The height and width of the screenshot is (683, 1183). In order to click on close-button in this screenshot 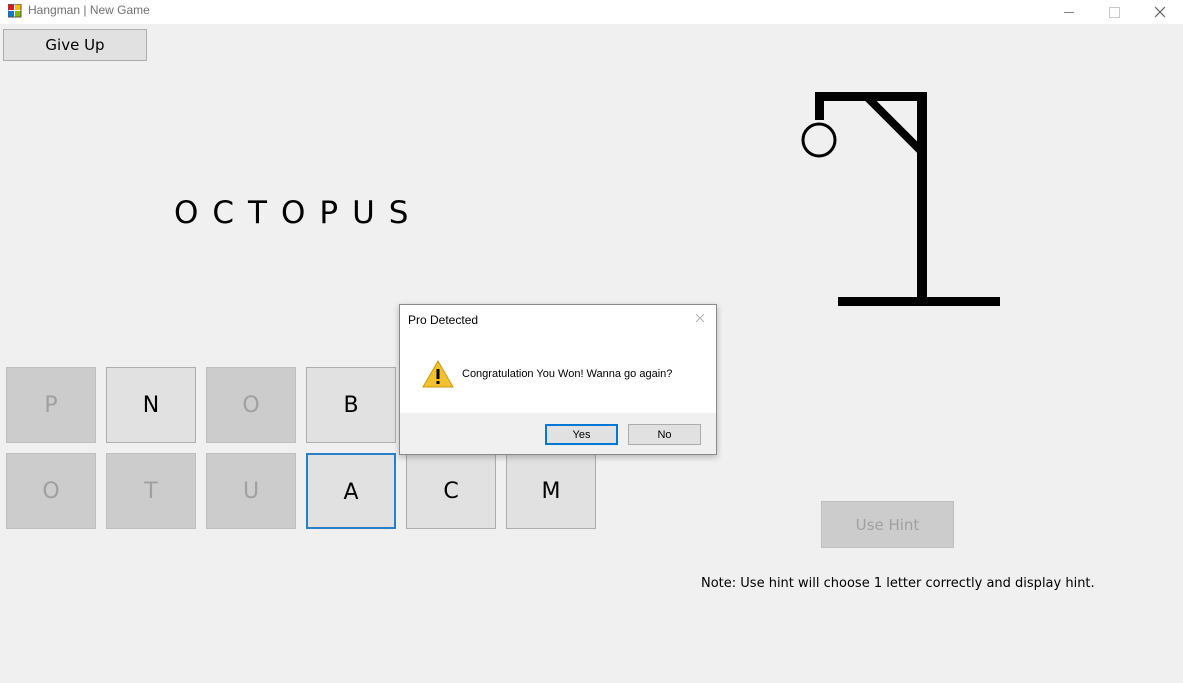, I will do `click(1160, 12)`.